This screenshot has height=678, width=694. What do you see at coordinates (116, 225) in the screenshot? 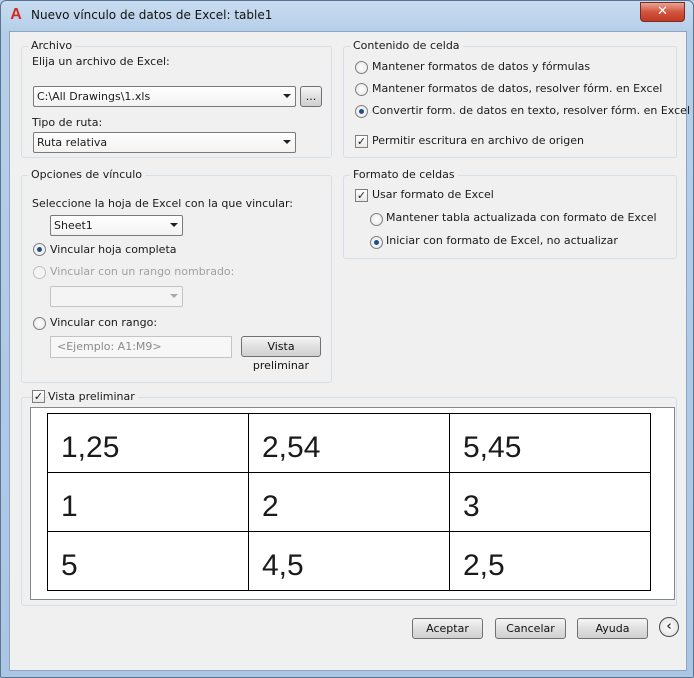
I see `sheet-combo: Sheet1` at bounding box center [116, 225].